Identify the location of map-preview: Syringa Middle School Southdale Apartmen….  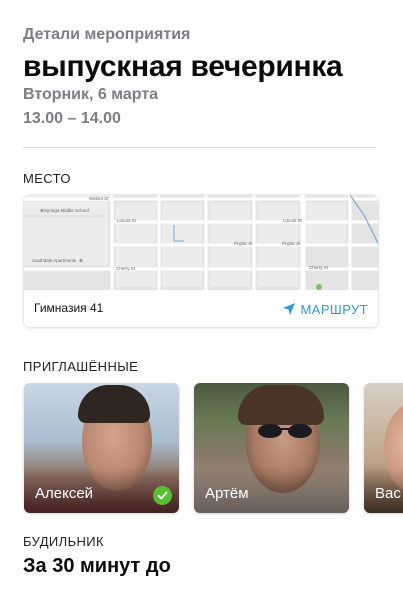
(201, 242).